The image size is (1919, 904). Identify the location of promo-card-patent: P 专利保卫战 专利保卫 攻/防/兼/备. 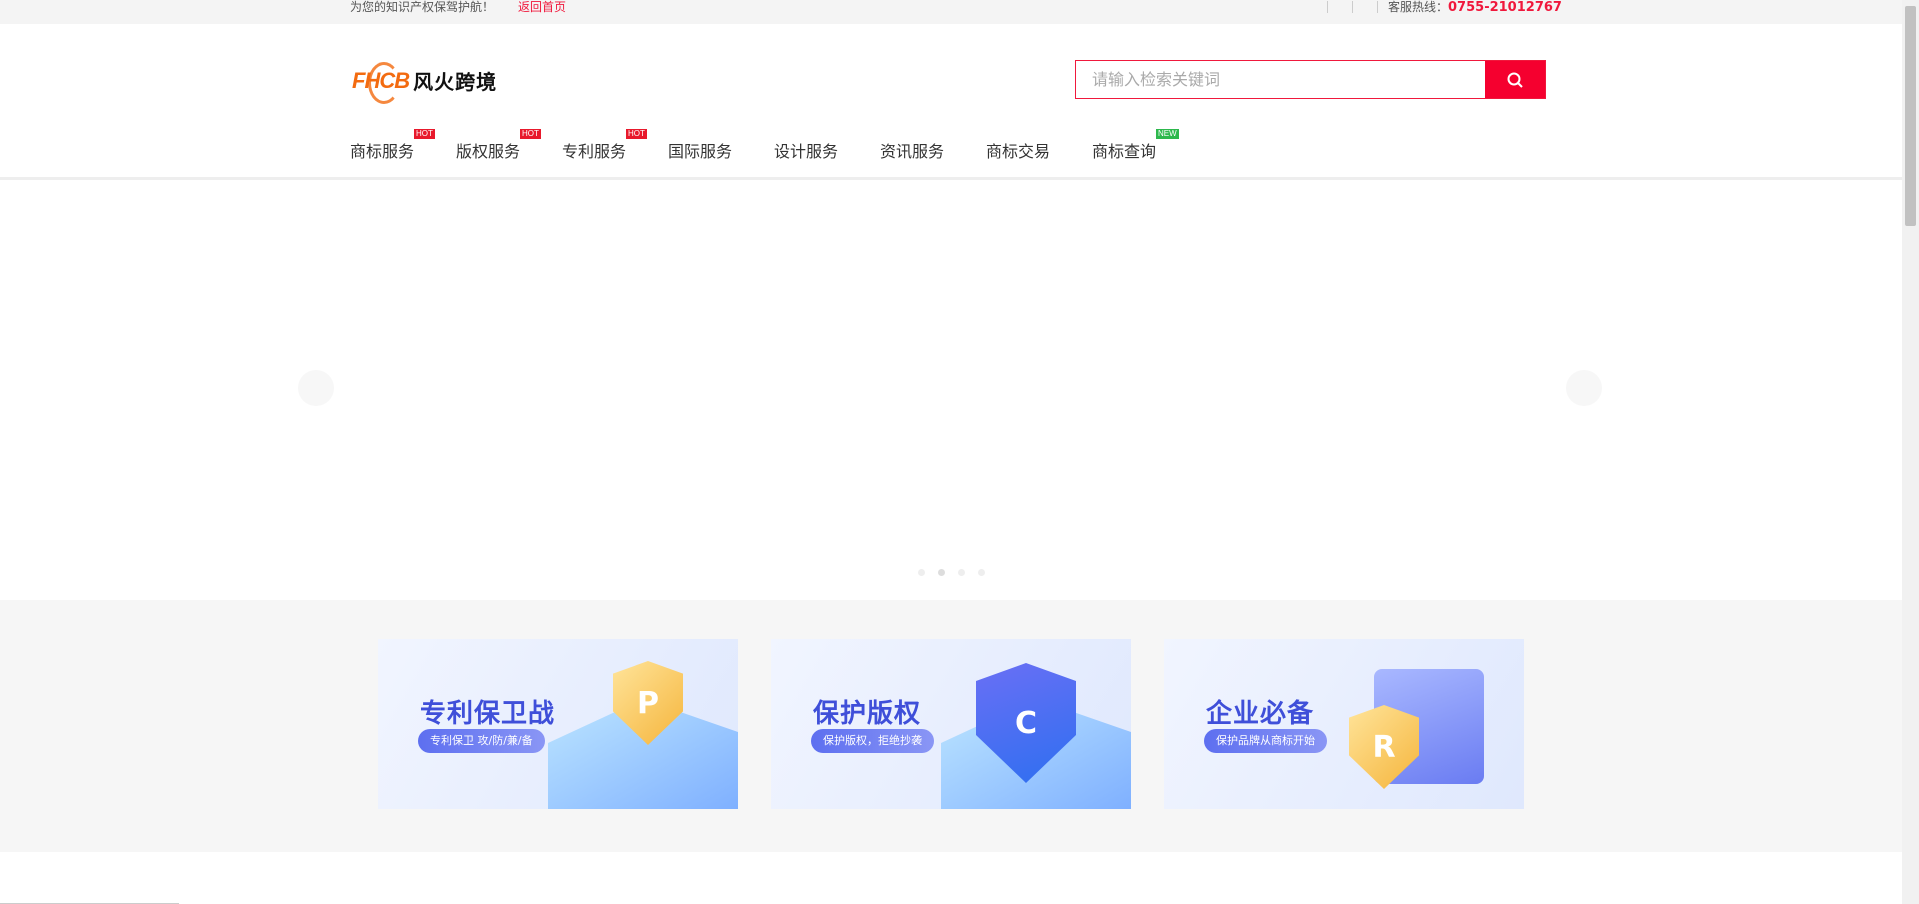
(558, 724).